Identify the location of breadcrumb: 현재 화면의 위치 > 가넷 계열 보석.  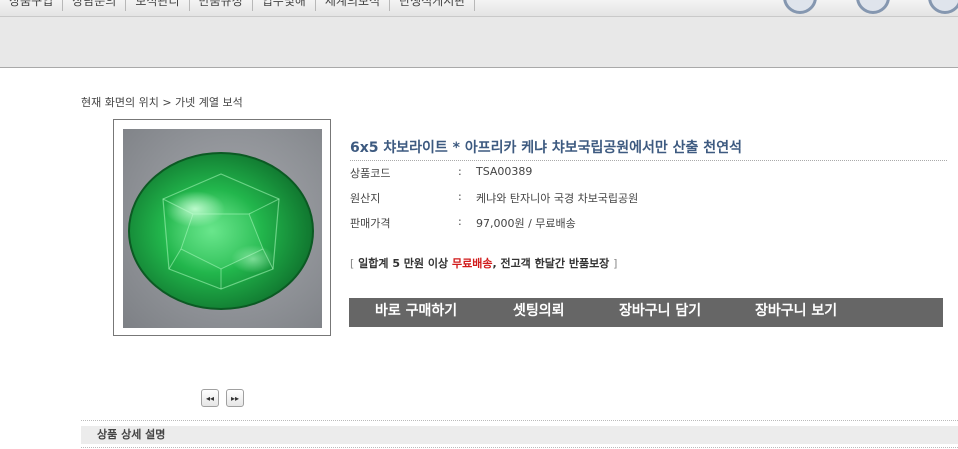
(162, 102).